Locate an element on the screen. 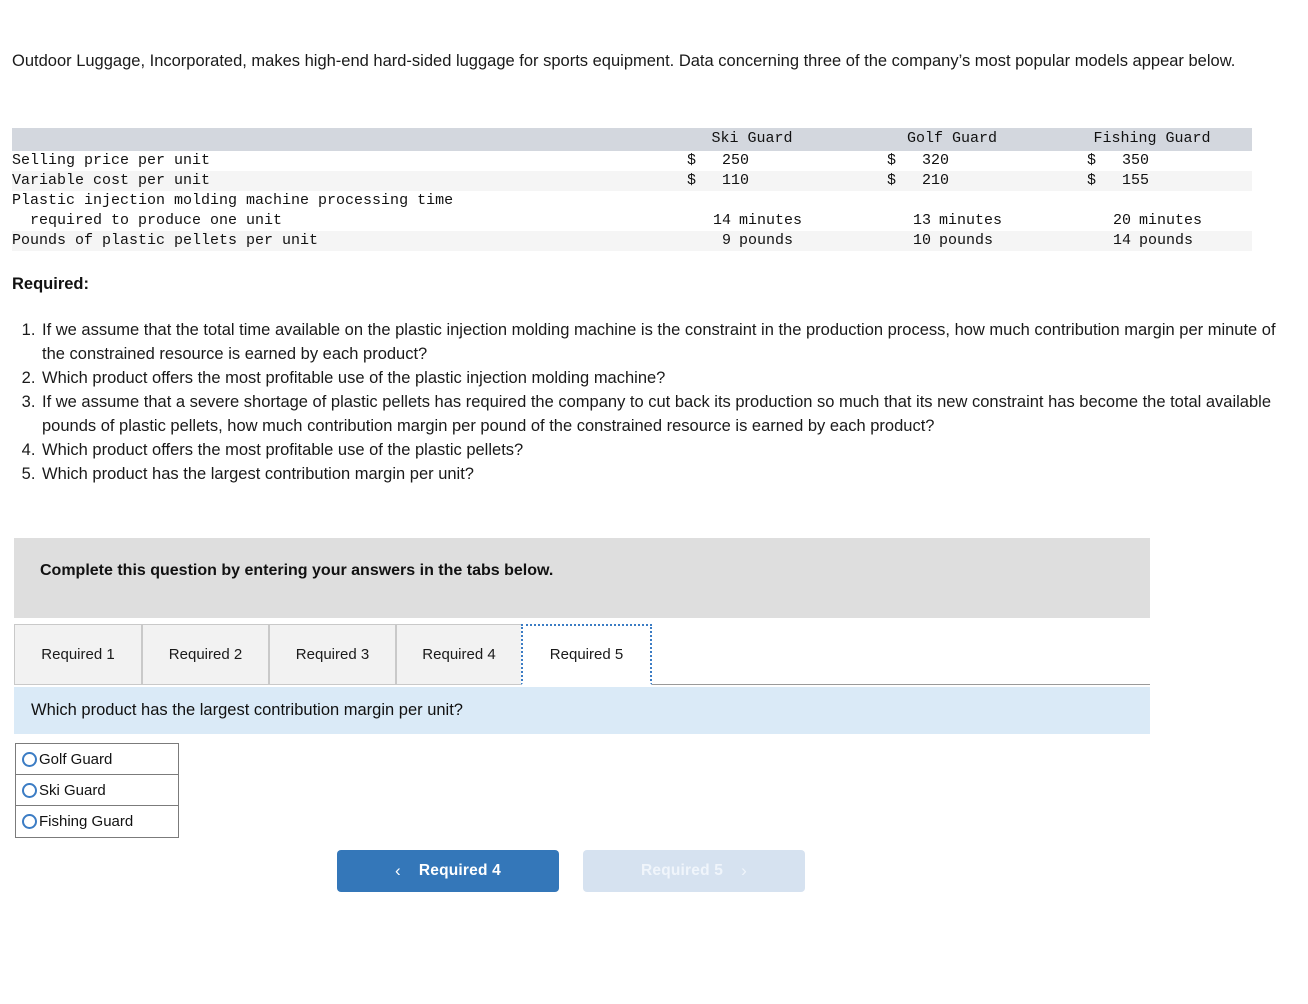 The image size is (1308, 1004). row-cell: $250 is located at coordinates (752, 161).